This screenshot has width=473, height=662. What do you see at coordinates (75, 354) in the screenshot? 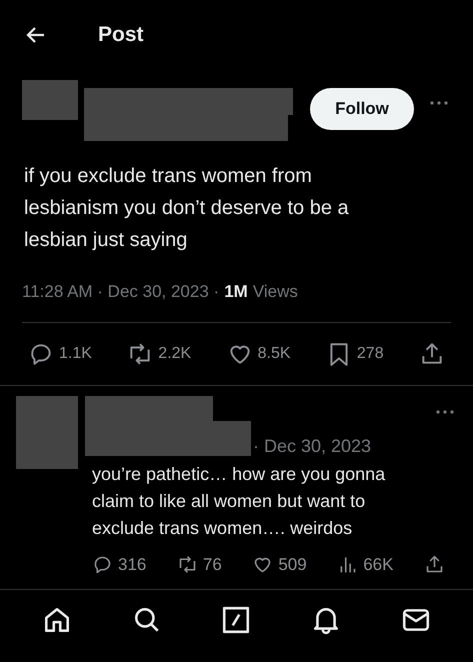
I see `action-count: 1.1K` at bounding box center [75, 354].